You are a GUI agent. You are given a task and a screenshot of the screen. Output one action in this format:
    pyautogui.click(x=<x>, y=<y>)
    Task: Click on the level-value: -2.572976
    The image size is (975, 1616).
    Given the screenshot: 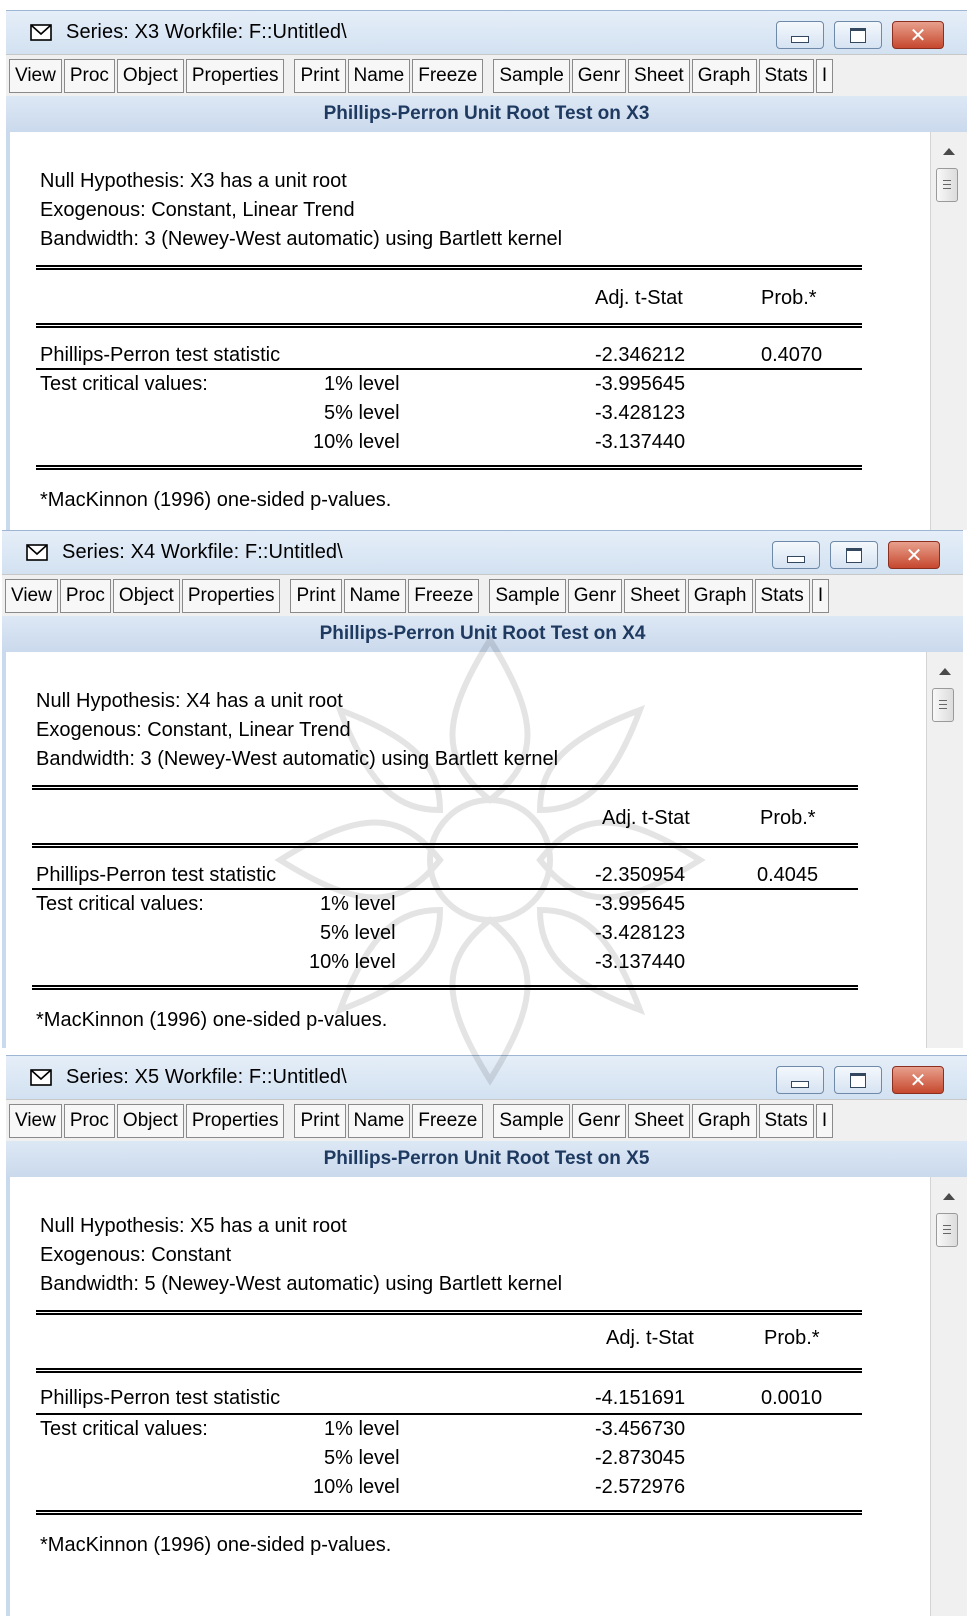 What is the action you would take?
    pyautogui.click(x=640, y=1487)
    